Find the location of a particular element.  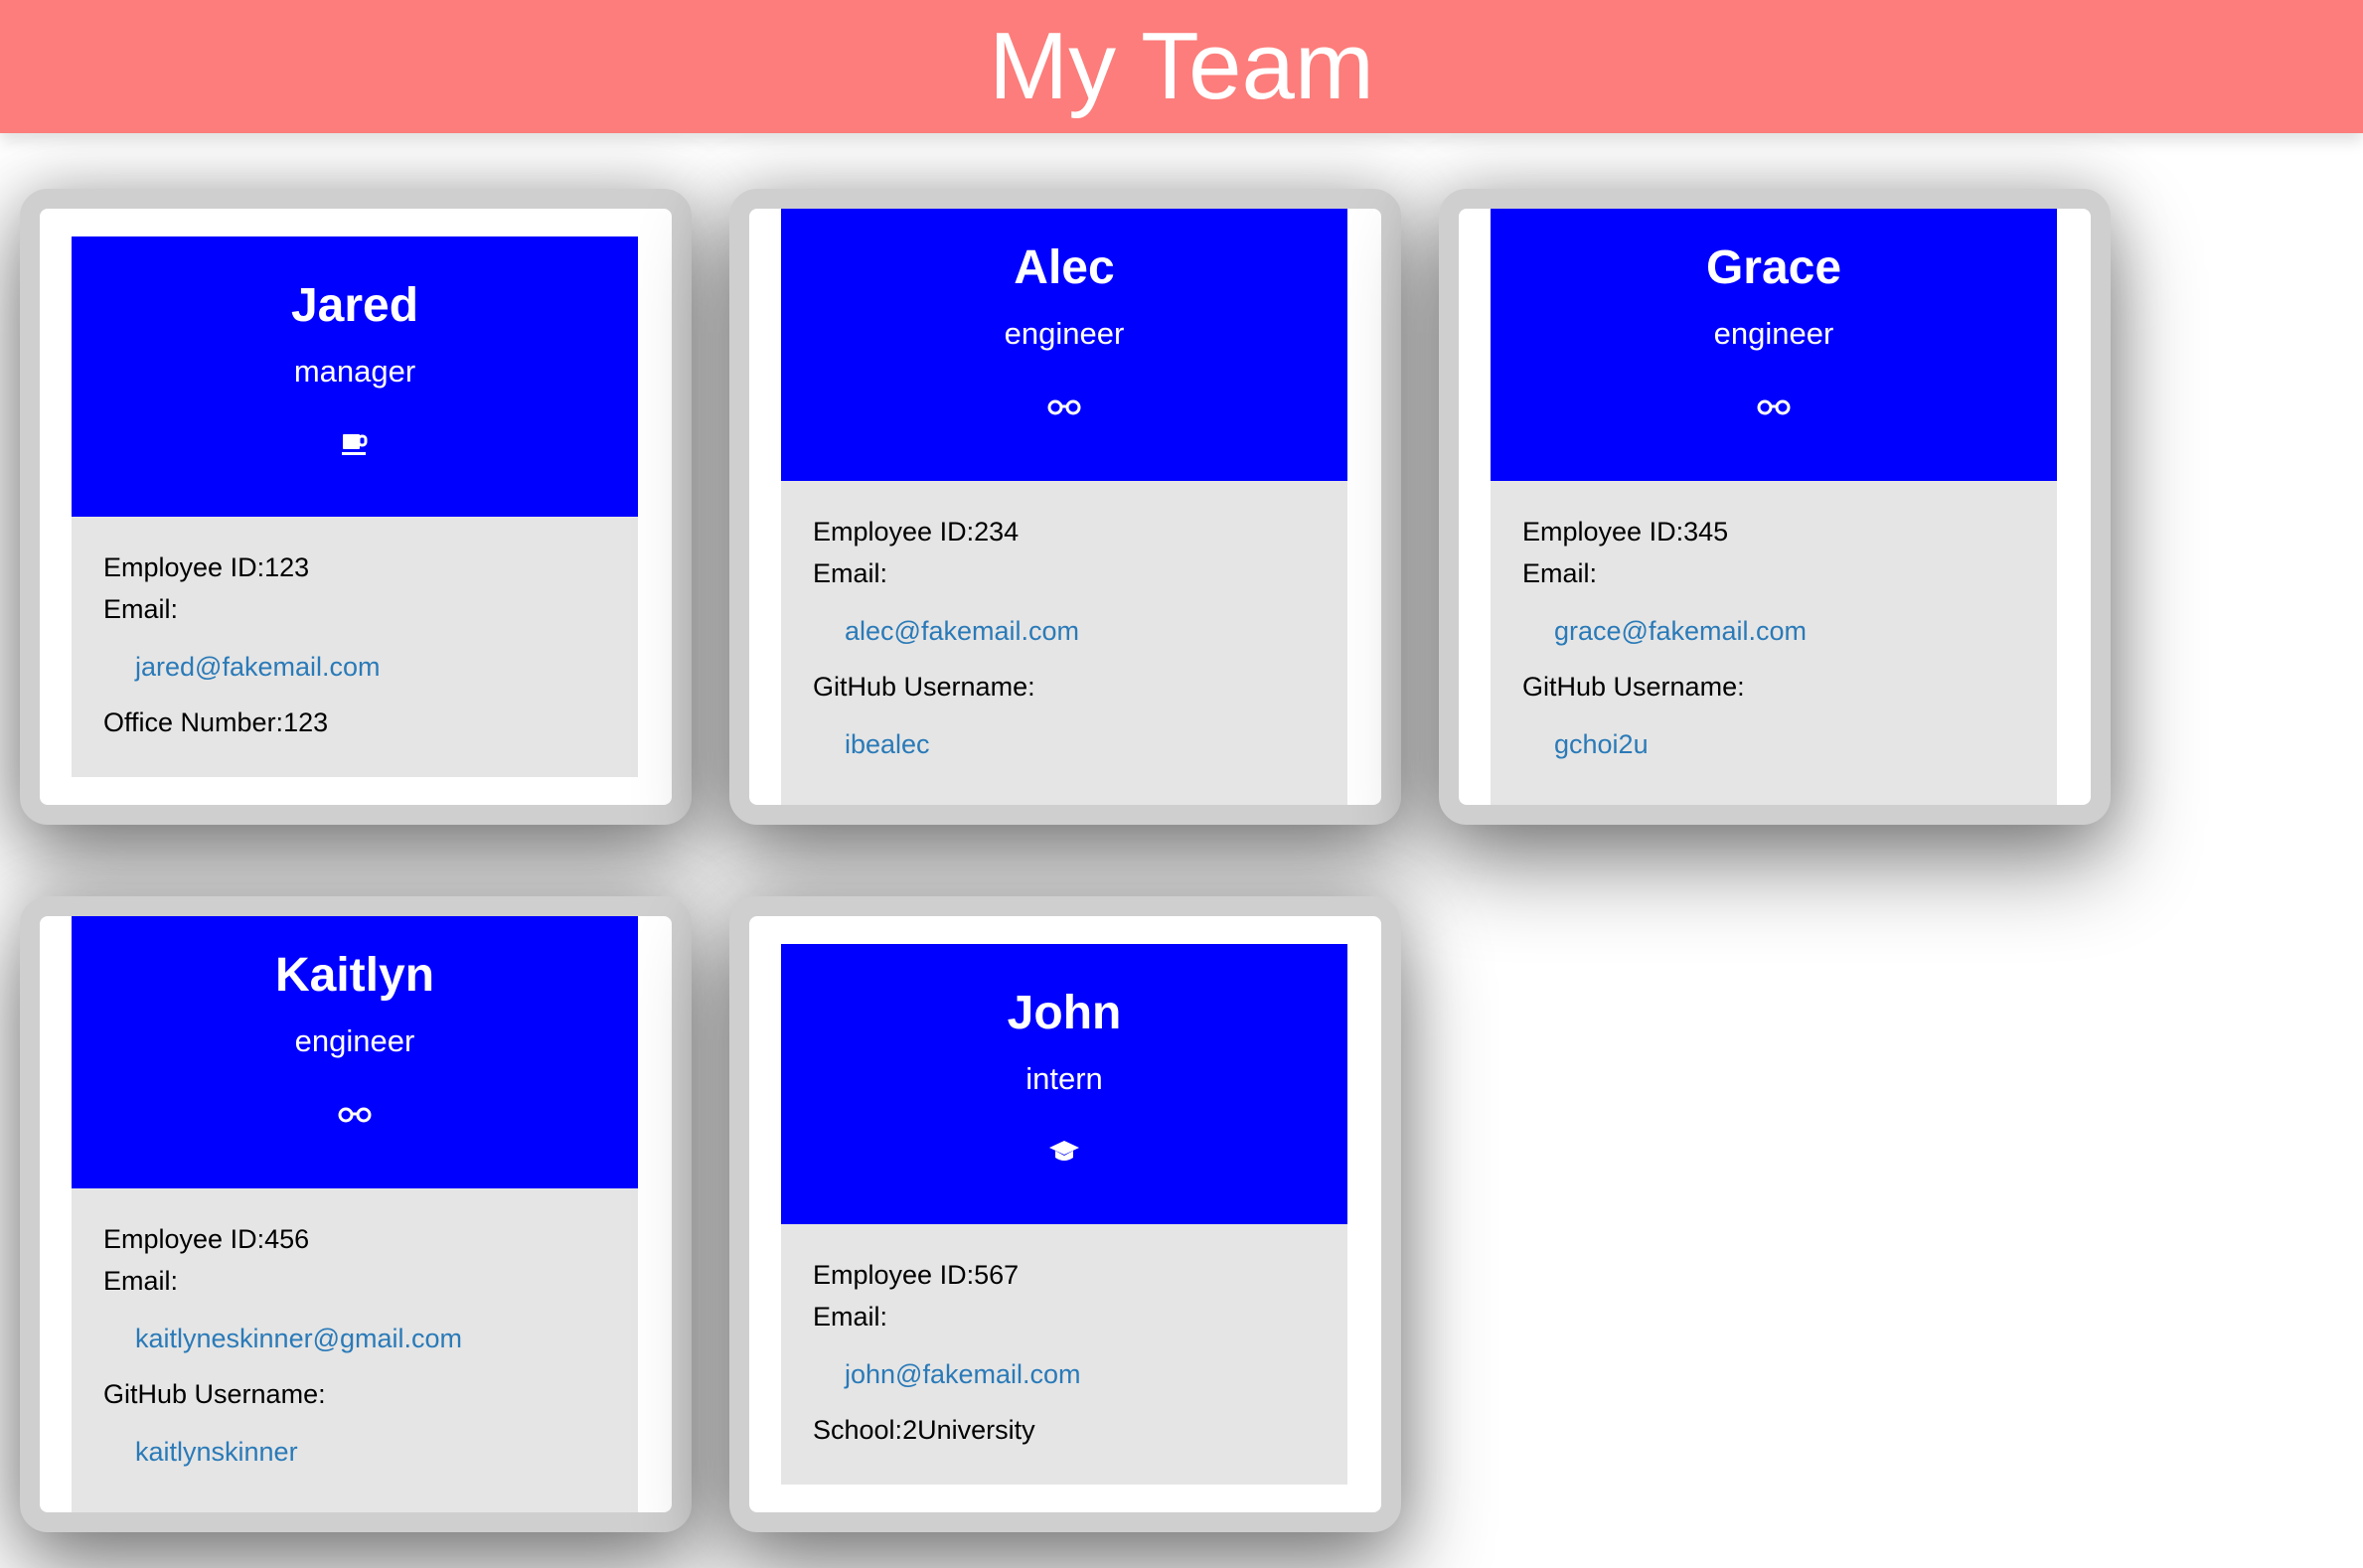

employee-role: manager is located at coordinates (354, 372).